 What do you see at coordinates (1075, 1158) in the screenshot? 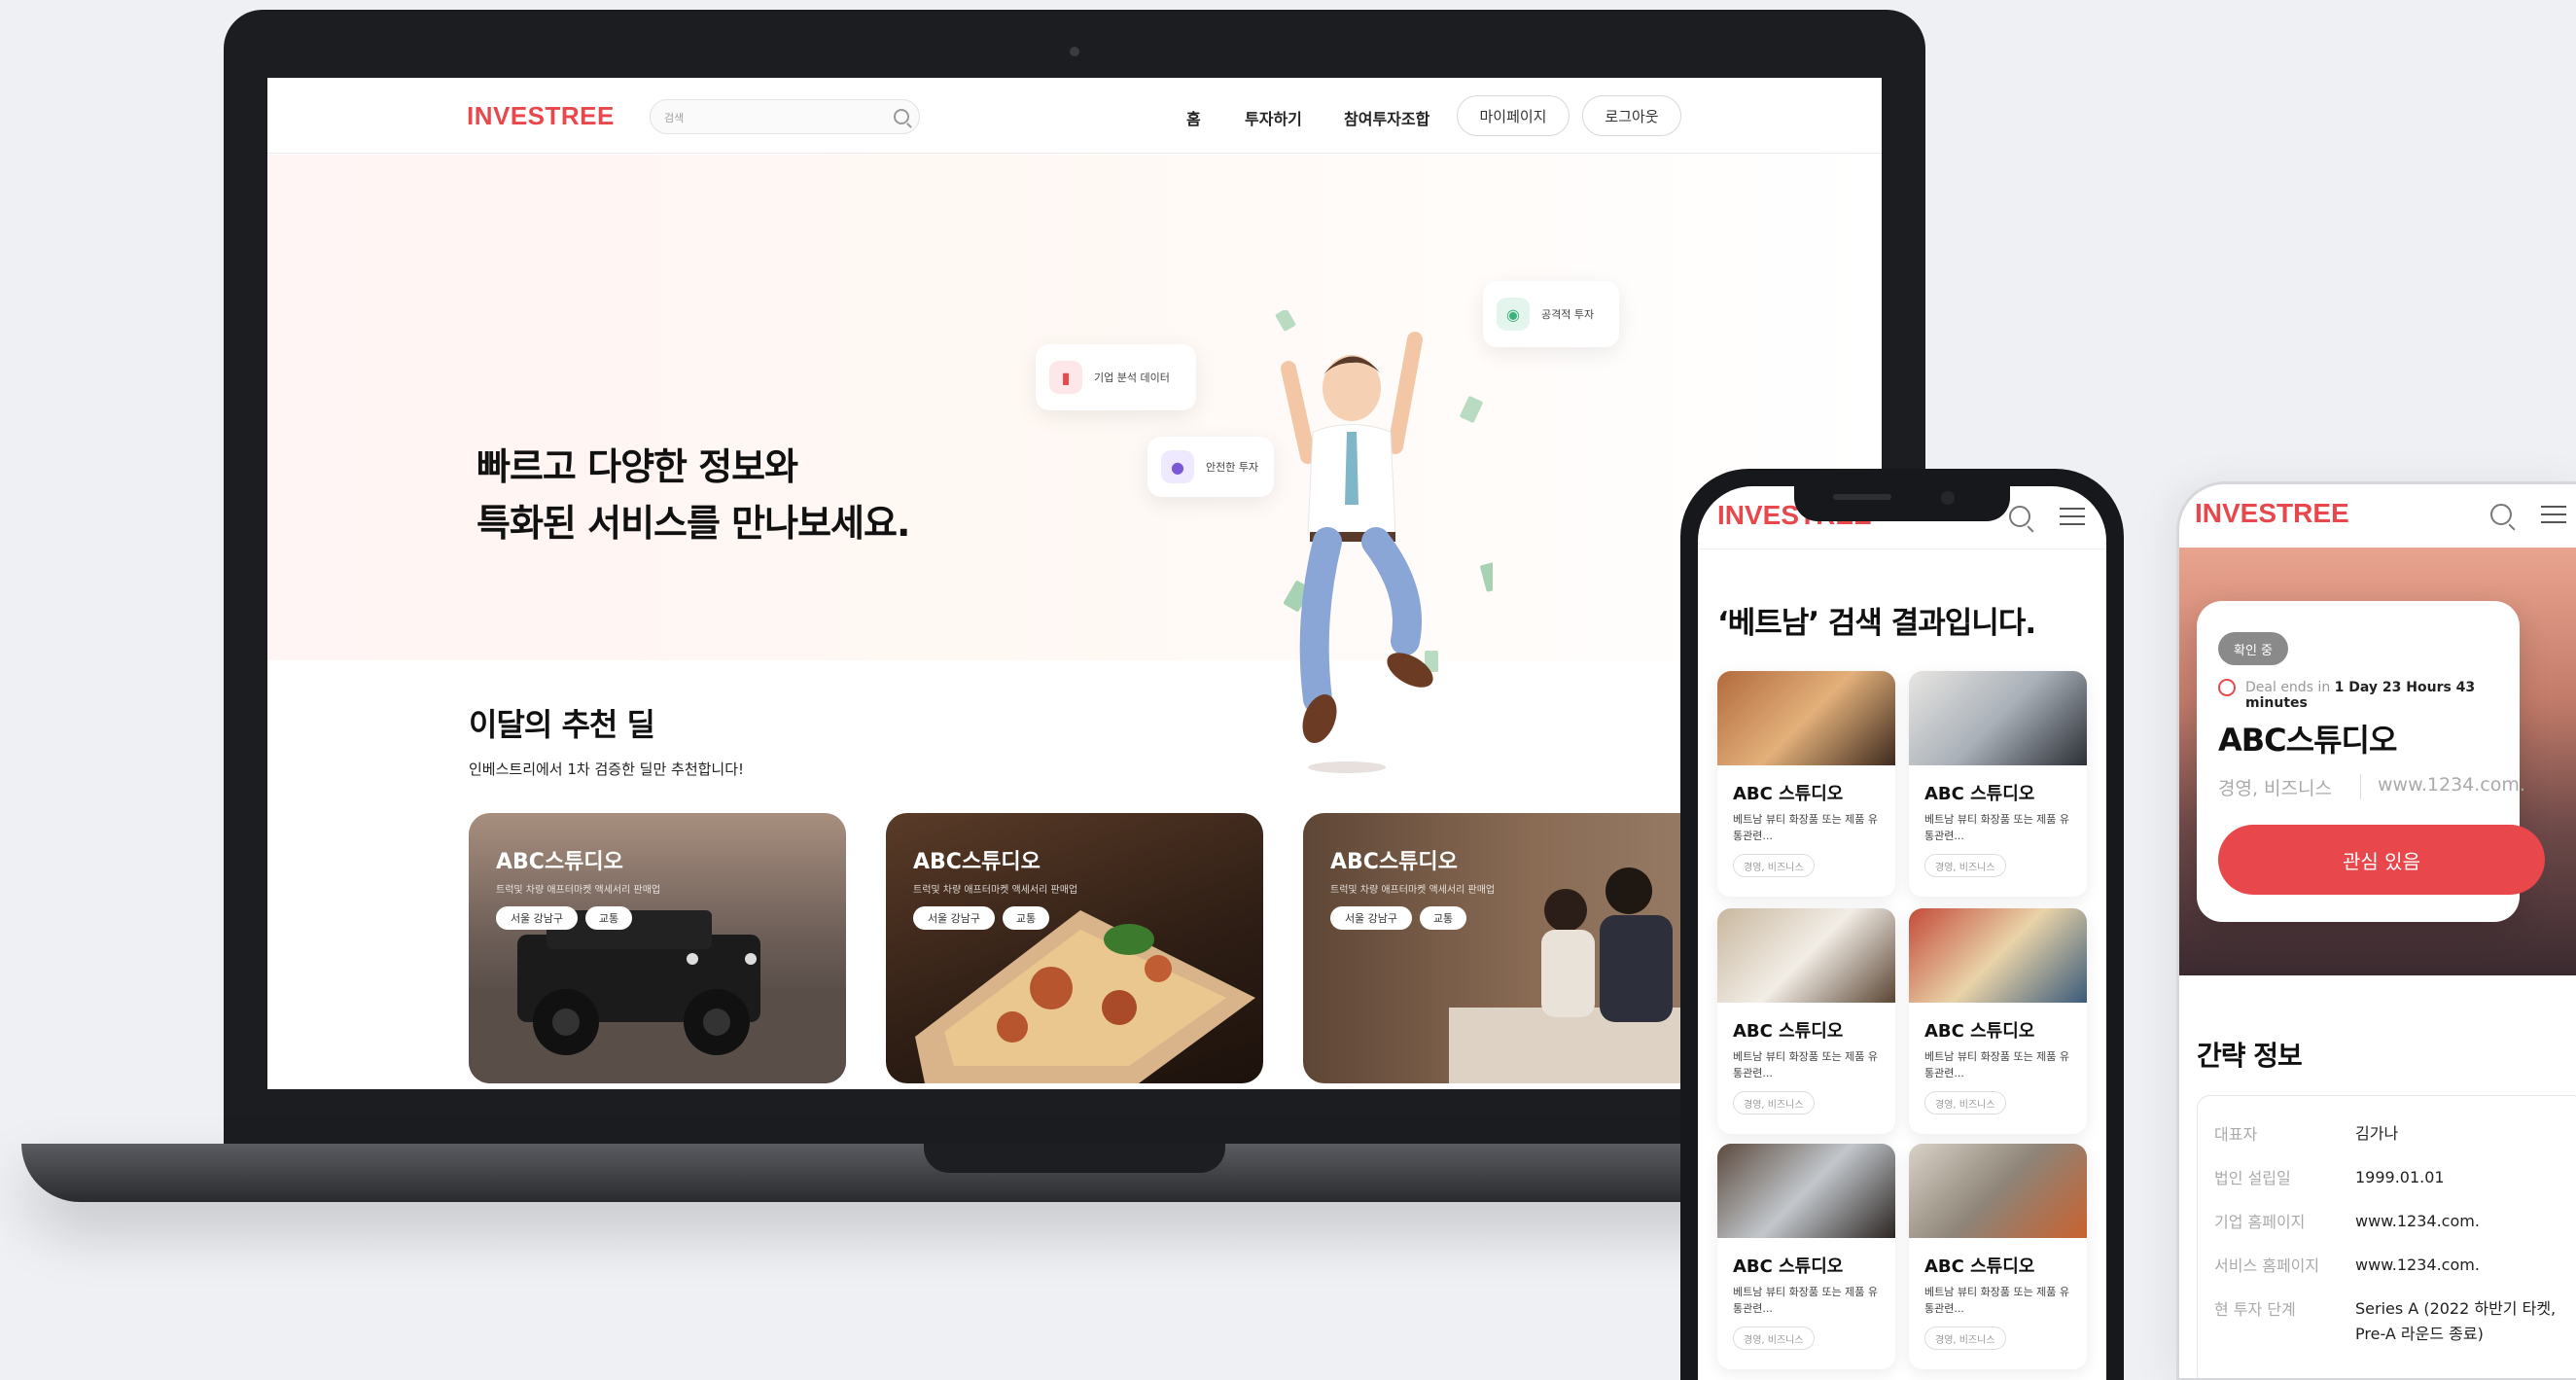
I see `laptop-notch` at bounding box center [1075, 1158].